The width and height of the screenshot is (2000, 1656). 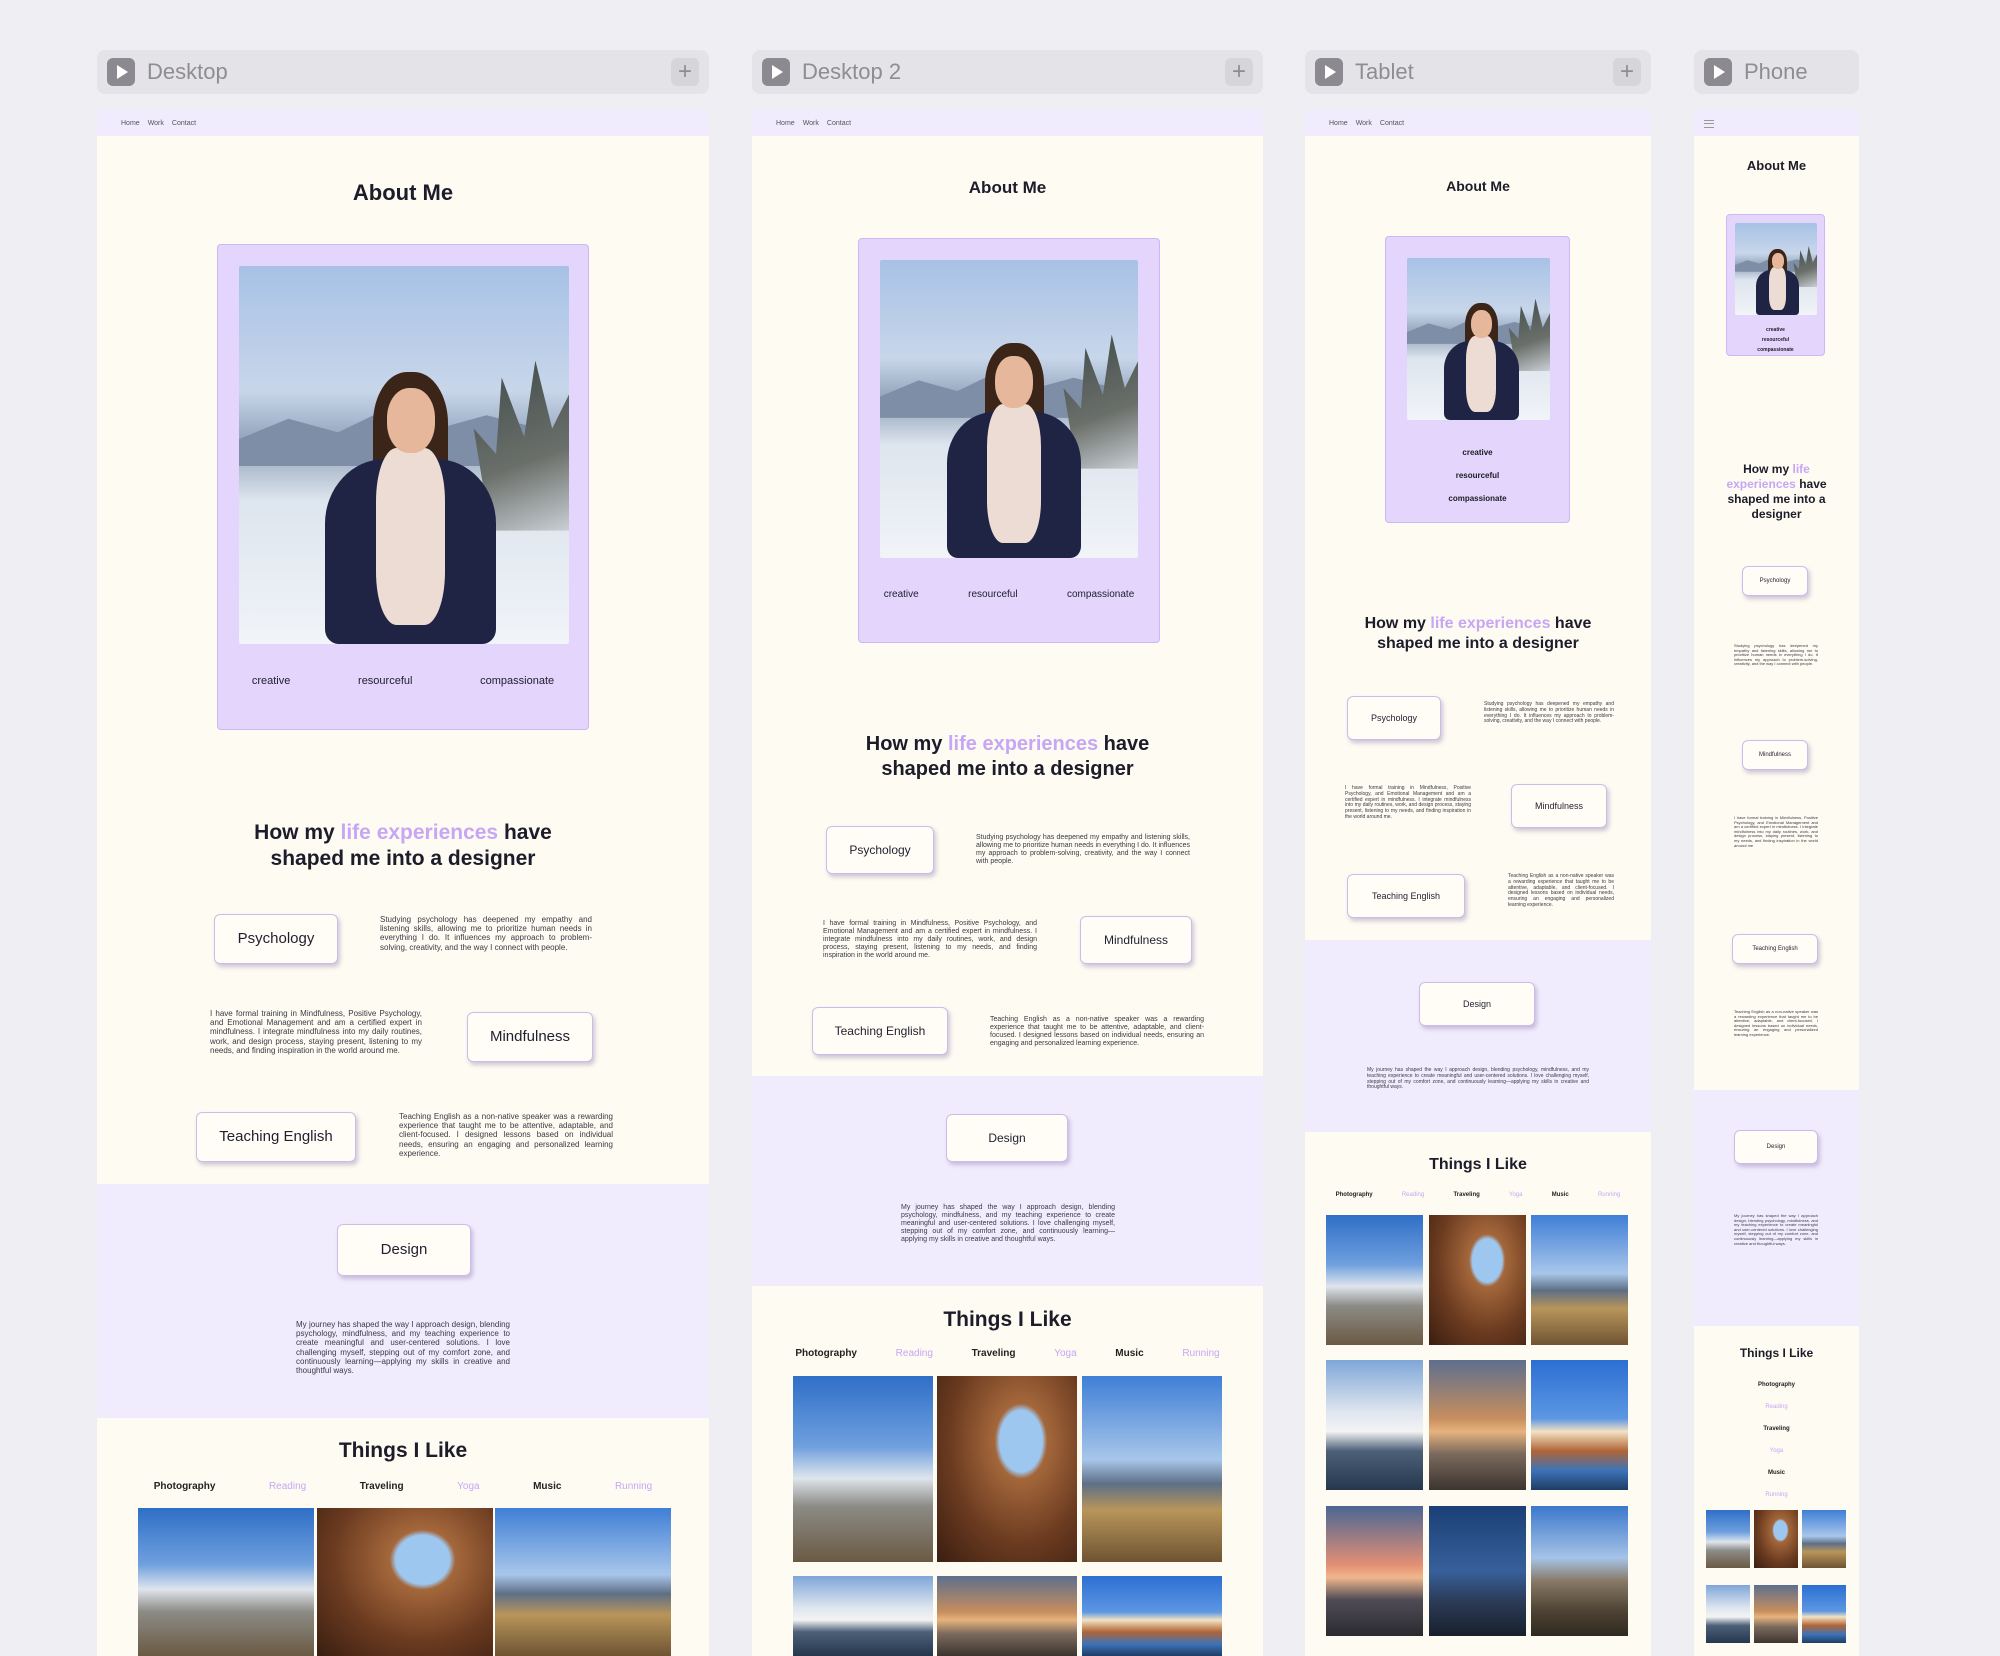 I want to click on frame-title: Phone, so click(x=1776, y=71).